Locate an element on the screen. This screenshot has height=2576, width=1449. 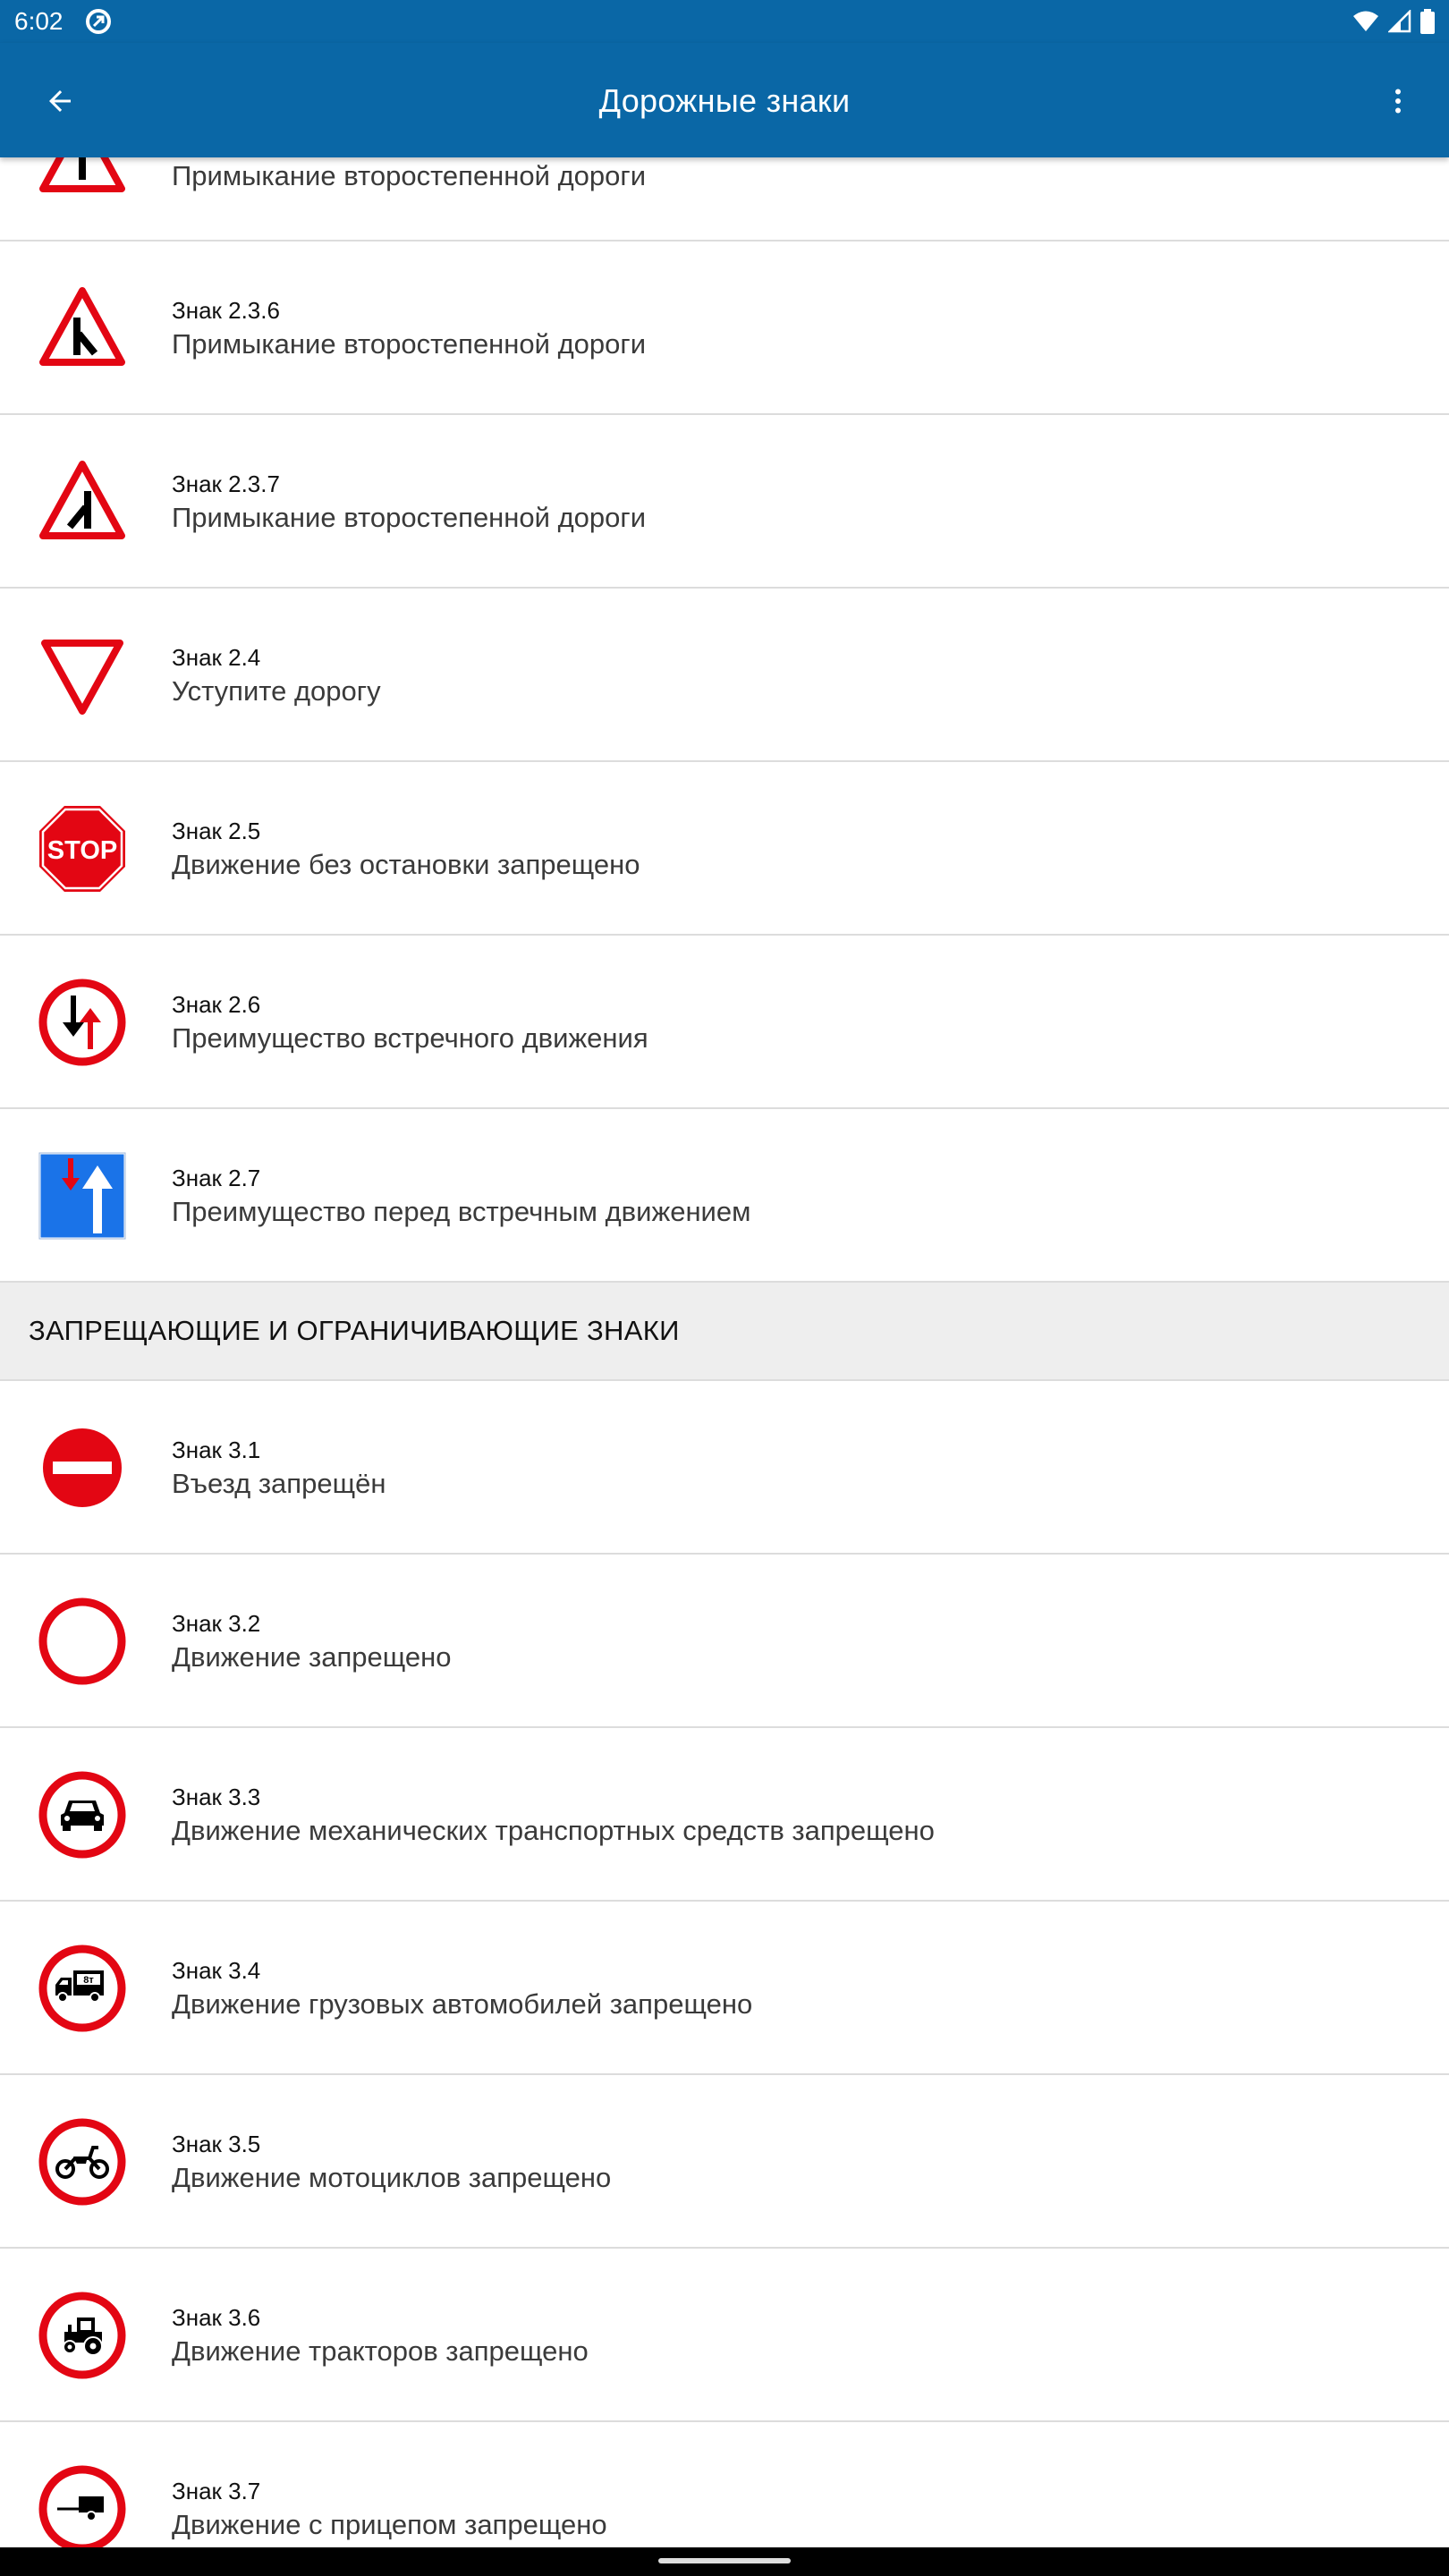
list-item-description: Въезд запрещён is located at coordinates (279, 1483).